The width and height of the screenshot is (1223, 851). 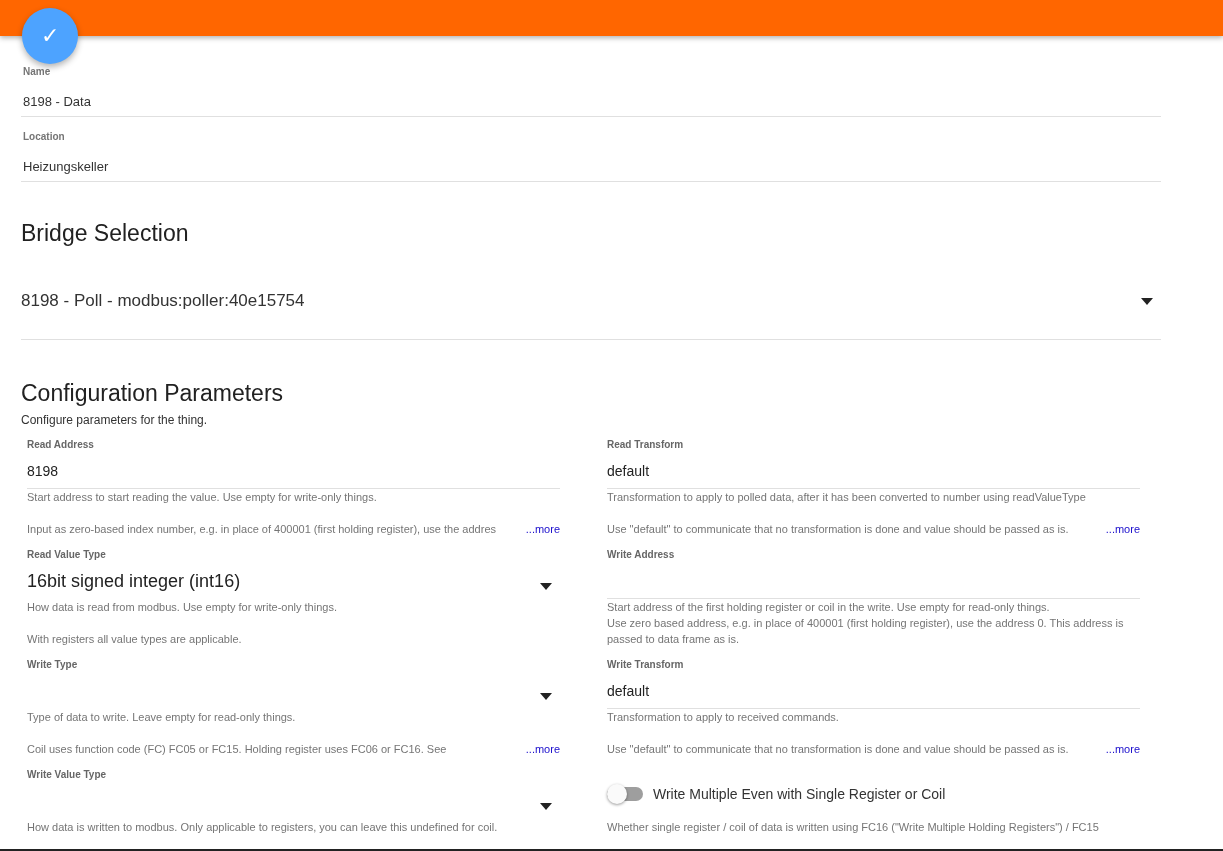 I want to click on text-field: 8198 - Data, so click(x=591, y=102).